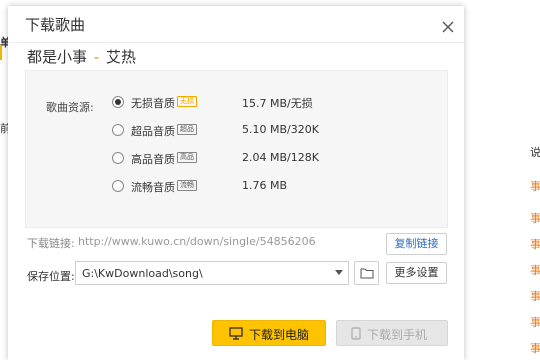 The image size is (540, 360). Describe the element at coordinates (197, 241) in the screenshot. I see `download-link-url: http://www.kuwo.cn/down/single/54856206` at that location.